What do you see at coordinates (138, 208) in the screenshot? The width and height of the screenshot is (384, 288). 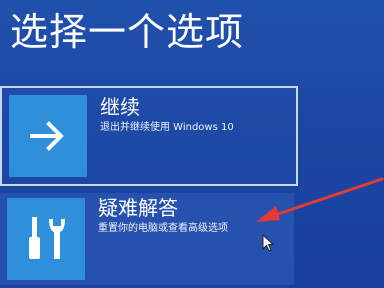 I see `option-troubleshoot-title: 疑难解答` at bounding box center [138, 208].